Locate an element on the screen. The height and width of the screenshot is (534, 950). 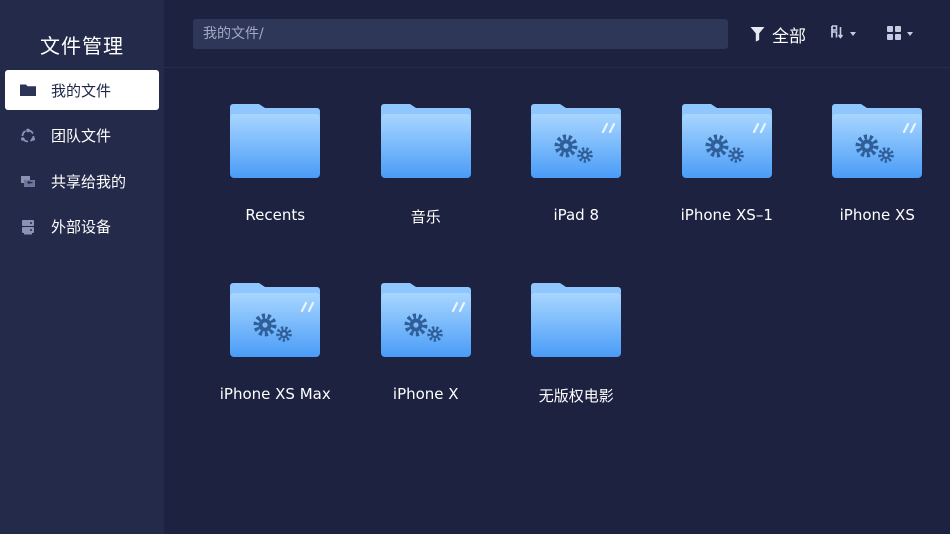
file-name: iPhone XS–1 is located at coordinates (726, 215).